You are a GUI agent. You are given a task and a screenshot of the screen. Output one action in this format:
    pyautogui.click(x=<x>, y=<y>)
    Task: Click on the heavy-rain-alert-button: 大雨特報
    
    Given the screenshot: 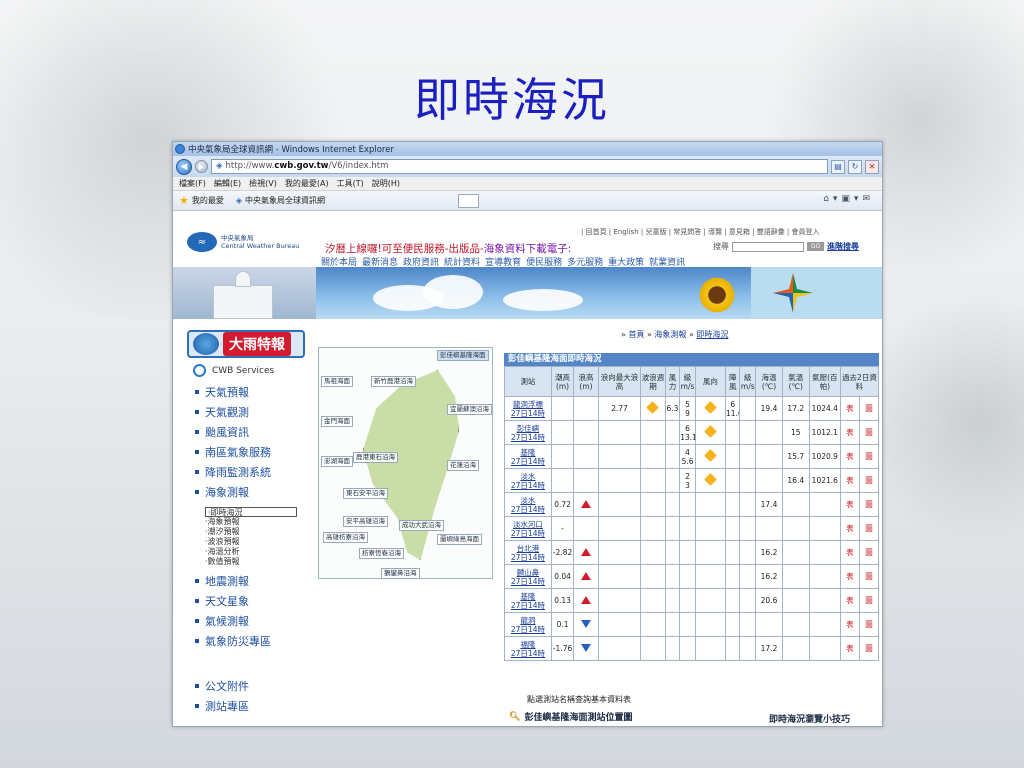 What is the action you would take?
    pyautogui.click(x=246, y=344)
    